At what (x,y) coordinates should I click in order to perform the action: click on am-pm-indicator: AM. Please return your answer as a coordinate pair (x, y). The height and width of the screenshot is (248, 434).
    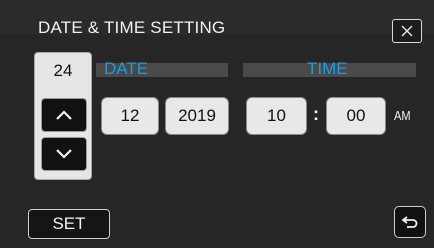
    Looking at the image, I should click on (402, 115).